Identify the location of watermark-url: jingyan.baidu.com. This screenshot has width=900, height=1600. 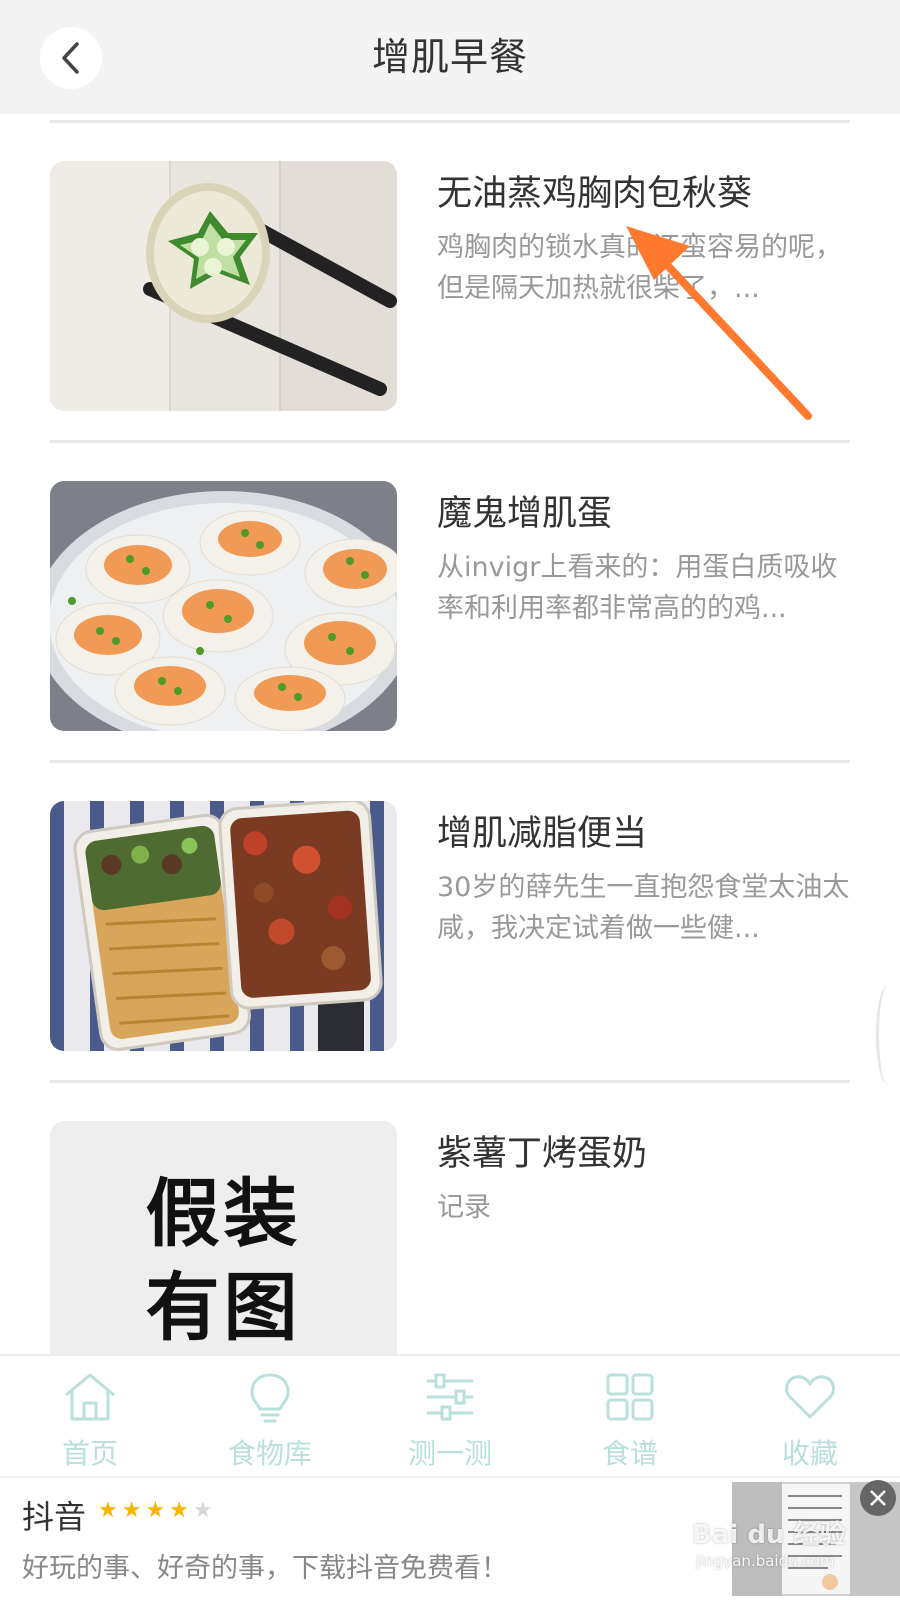
(765, 1561).